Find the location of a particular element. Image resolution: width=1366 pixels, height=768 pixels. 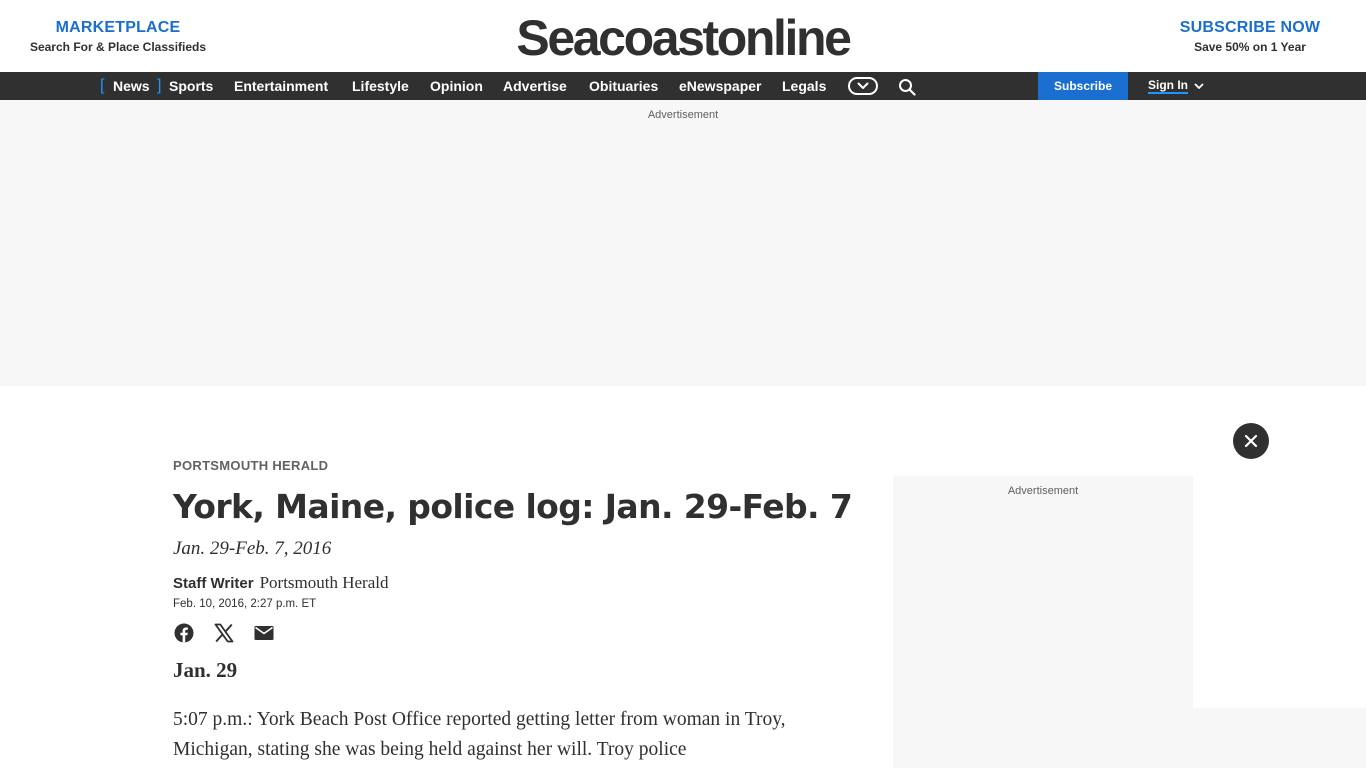

nav-item-legals: Legals is located at coordinates (804, 86).